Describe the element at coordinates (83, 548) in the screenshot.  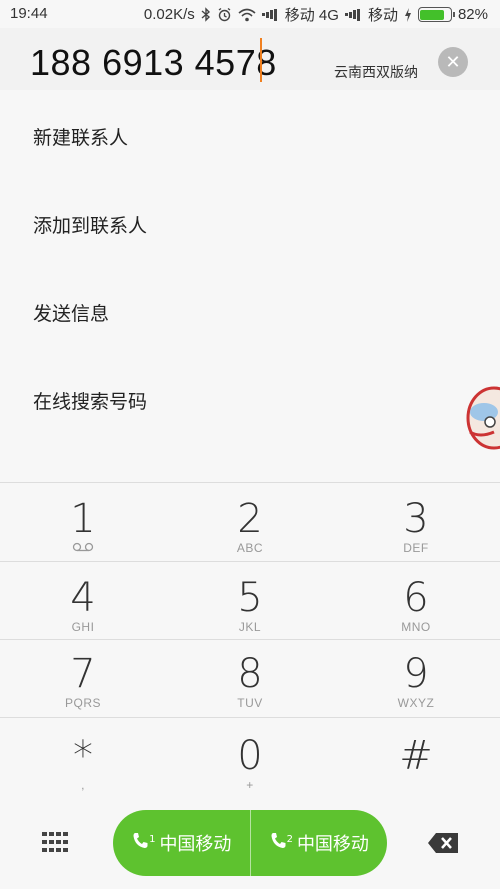
I see `voicemail-icon` at that location.